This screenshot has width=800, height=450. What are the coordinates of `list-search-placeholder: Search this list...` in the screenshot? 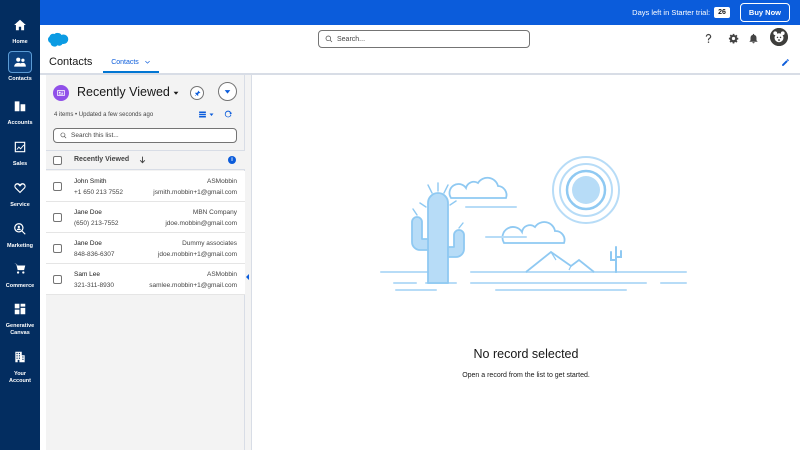 It's located at (95, 135).